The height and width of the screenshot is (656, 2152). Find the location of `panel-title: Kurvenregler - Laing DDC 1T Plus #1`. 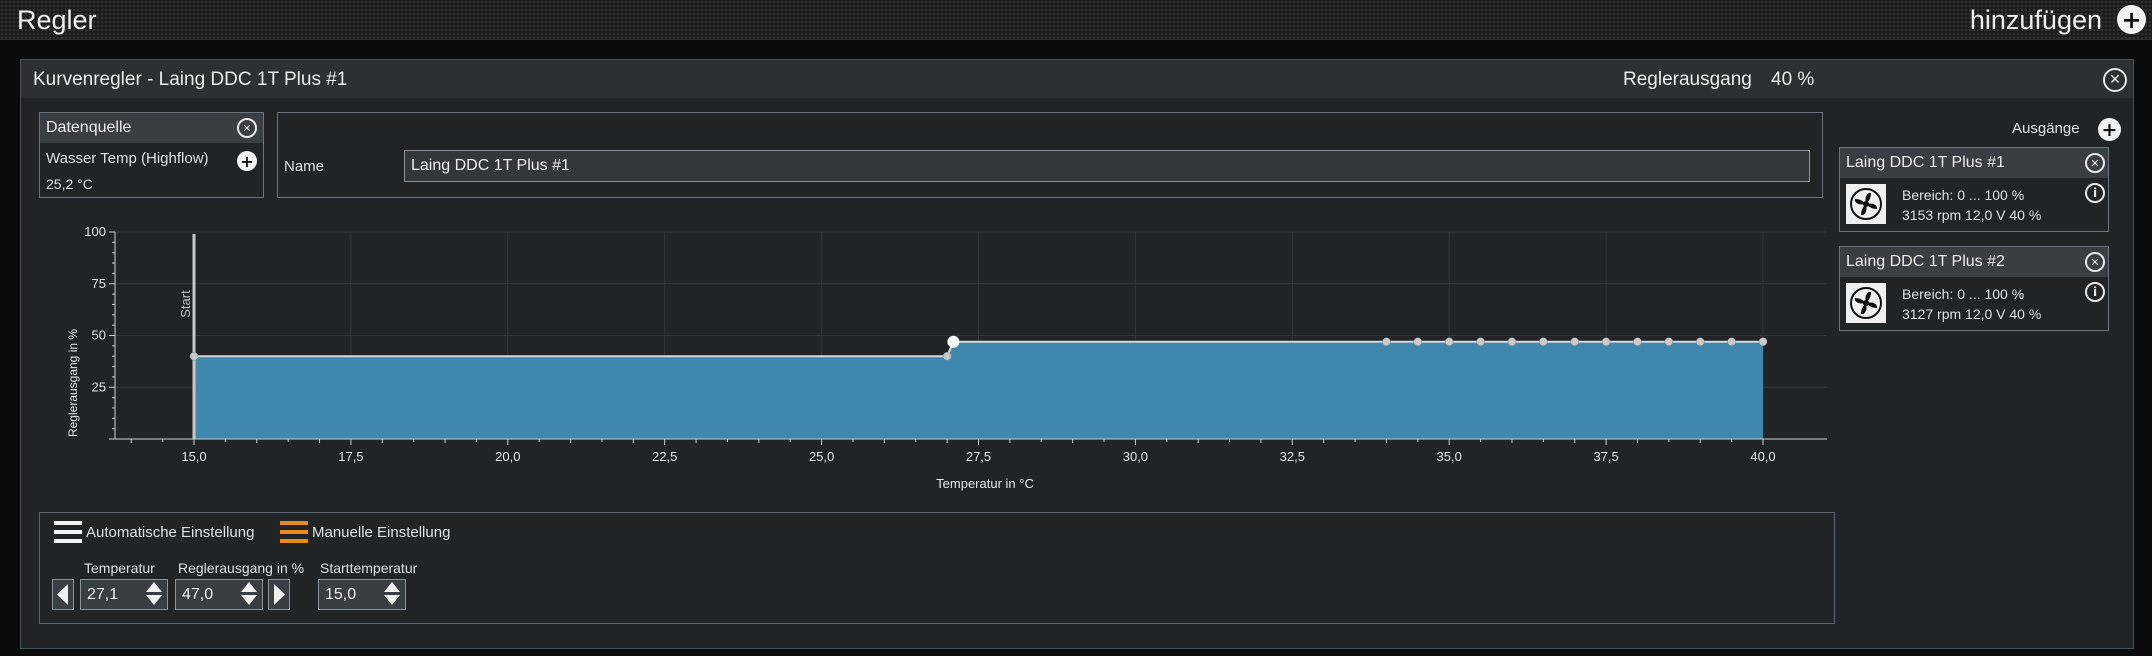

panel-title: Kurvenregler - Laing DDC 1T Plus #1 is located at coordinates (190, 79).